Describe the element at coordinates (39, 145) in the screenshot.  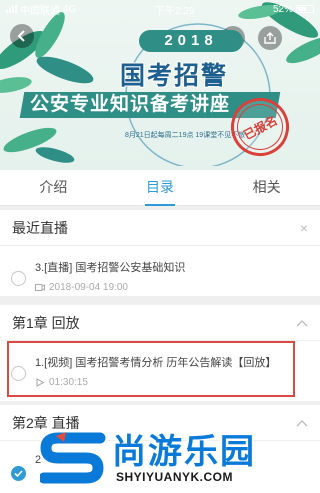
I see `leaf-decoration` at that location.